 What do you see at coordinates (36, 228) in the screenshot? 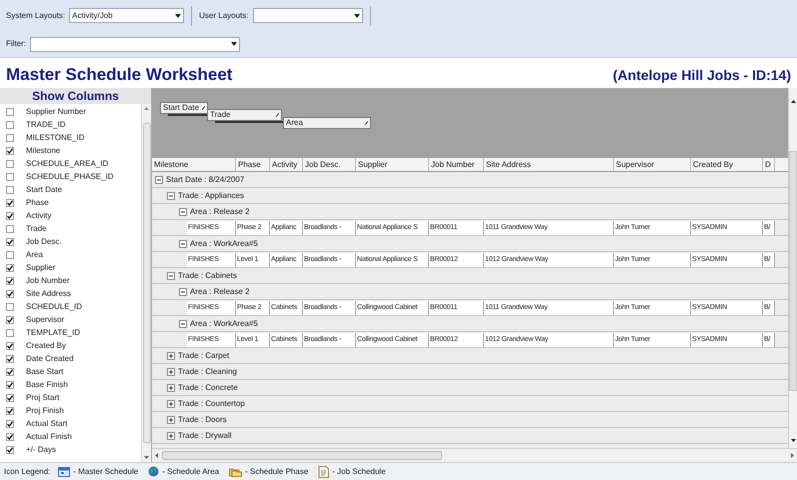
I see `column-name: Trade` at bounding box center [36, 228].